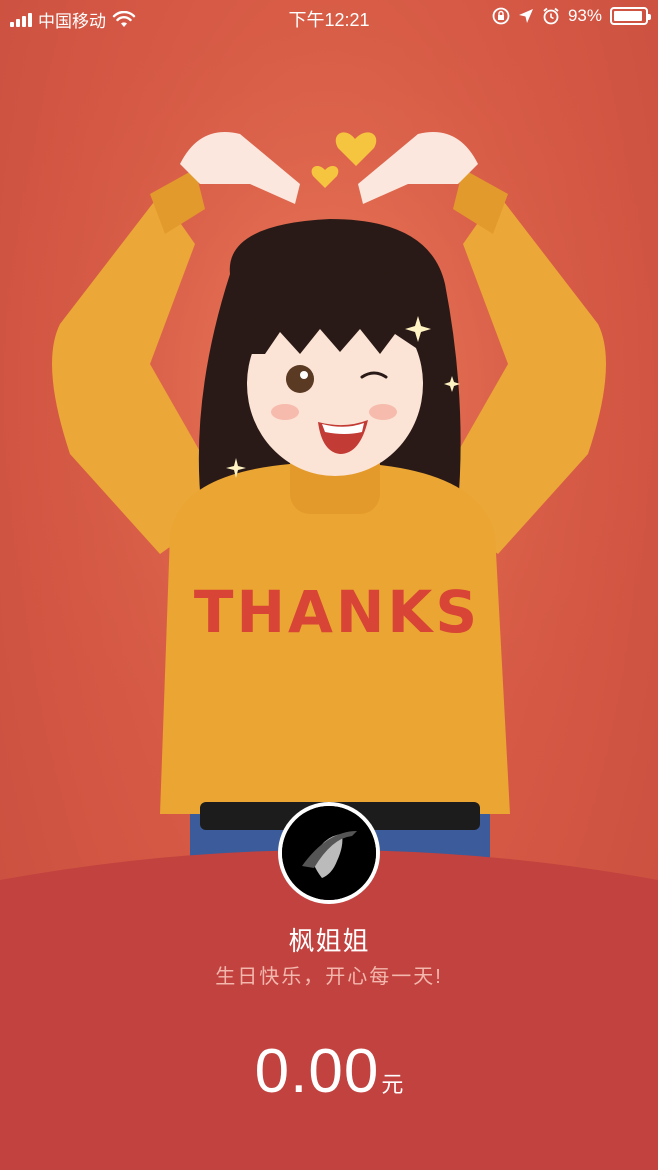 This screenshot has height=1170, width=658. What do you see at coordinates (525, 16) in the screenshot?
I see `location-icon` at bounding box center [525, 16].